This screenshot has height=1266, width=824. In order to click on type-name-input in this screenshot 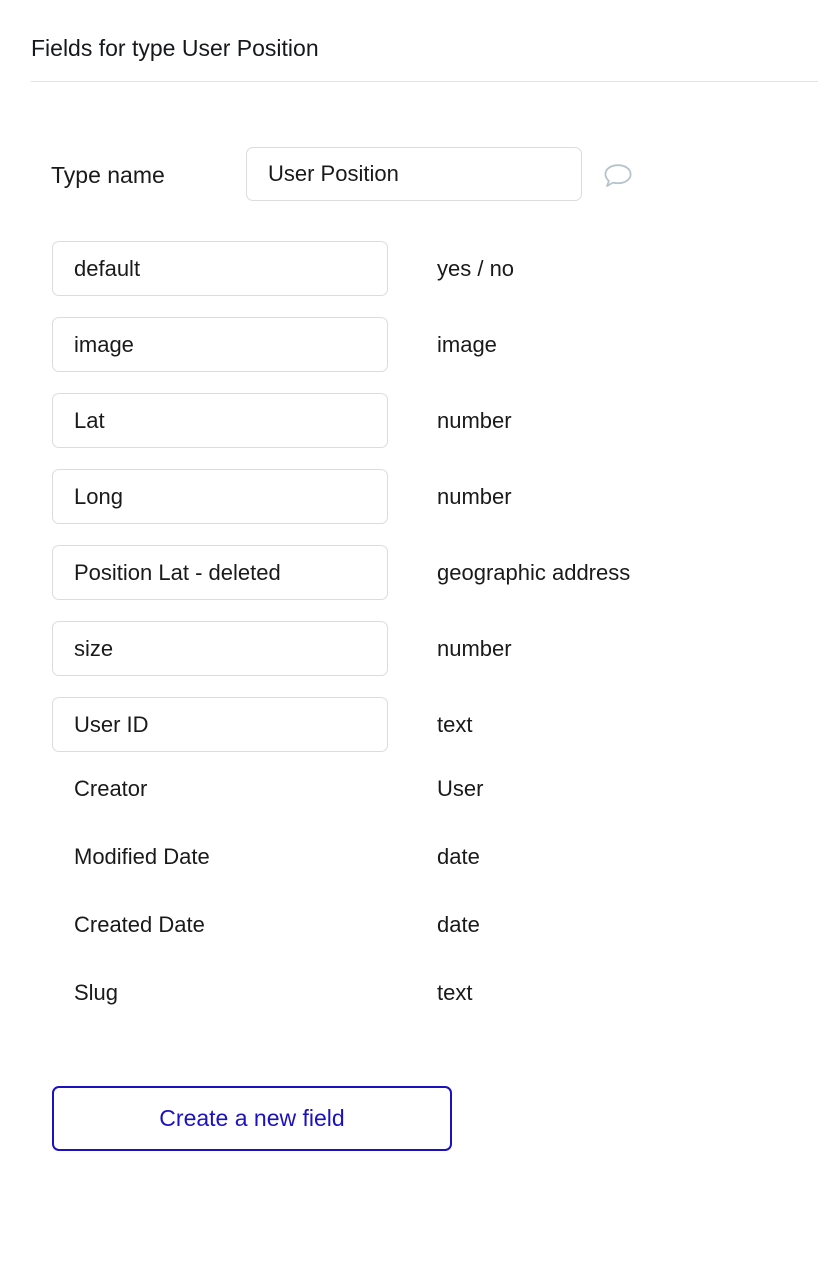, I will do `click(414, 174)`.